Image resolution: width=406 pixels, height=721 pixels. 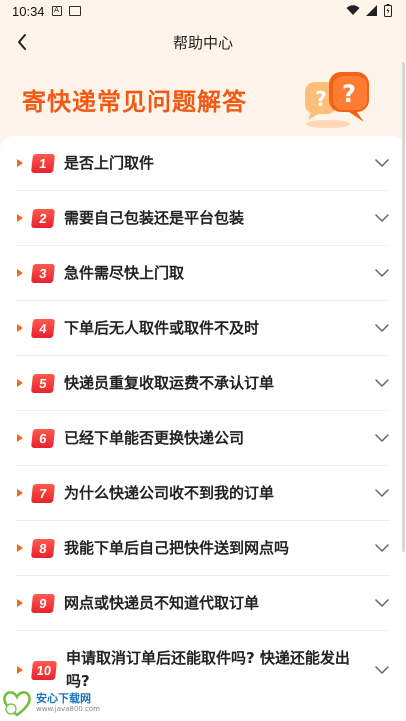 What do you see at coordinates (371, 10) in the screenshot?
I see `signal-icon` at bounding box center [371, 10].